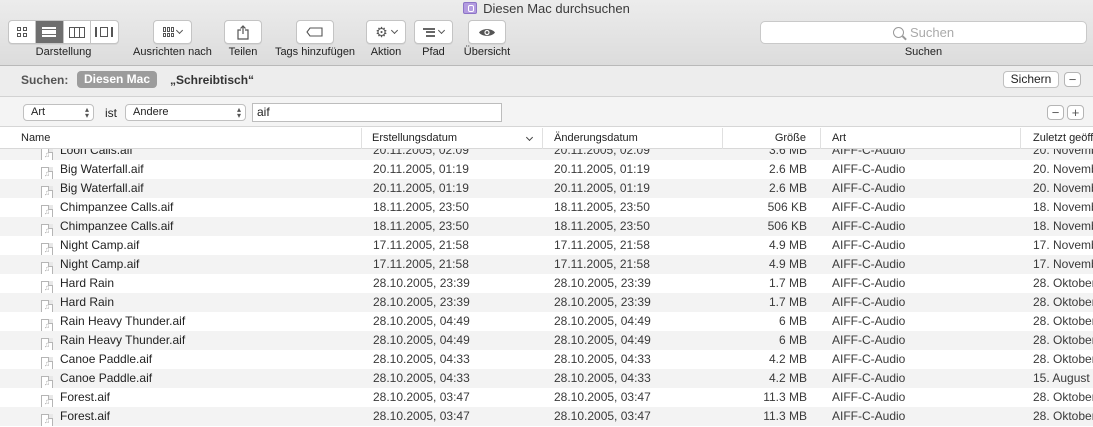  I want to click on add-criteria-button: +, so click(1075, 112).